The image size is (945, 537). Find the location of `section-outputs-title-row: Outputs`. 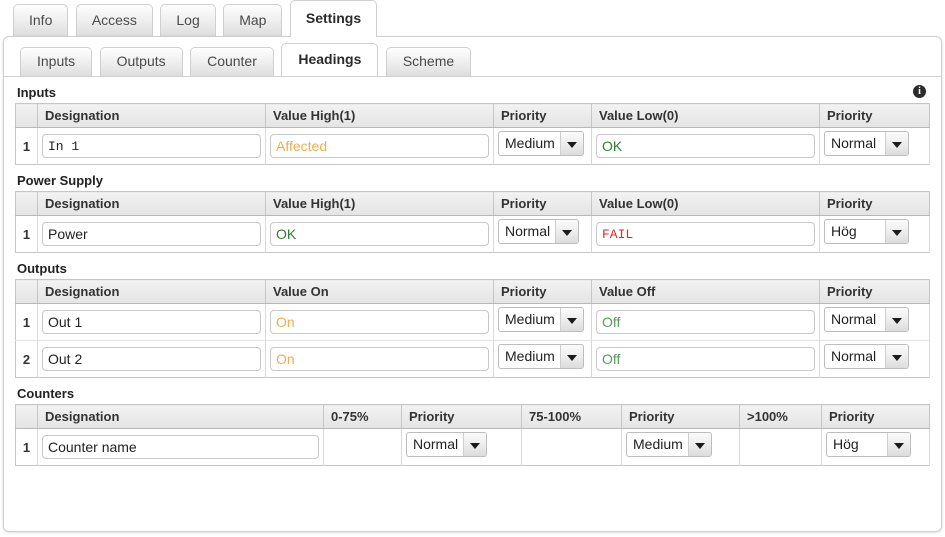

section-outputs-title-row: Outputs is located at coordinates (472, 270).